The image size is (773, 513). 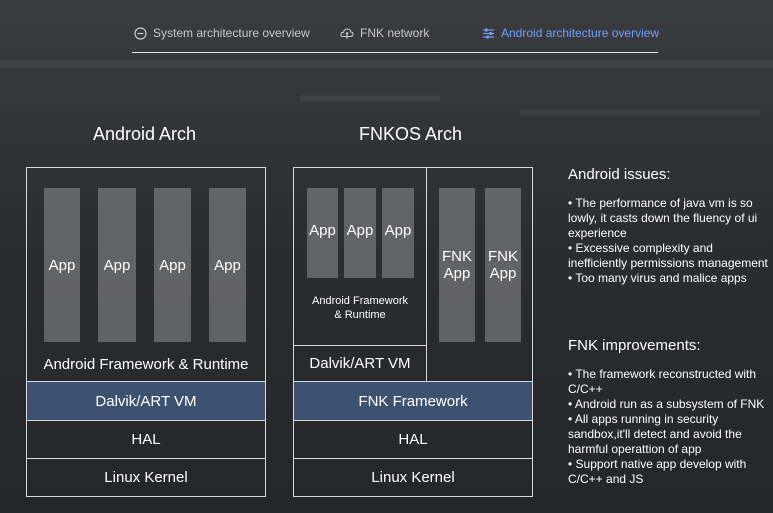 I want to click on fnkos-arch-title: FNKOS Arch, so click(x=411, y=134).